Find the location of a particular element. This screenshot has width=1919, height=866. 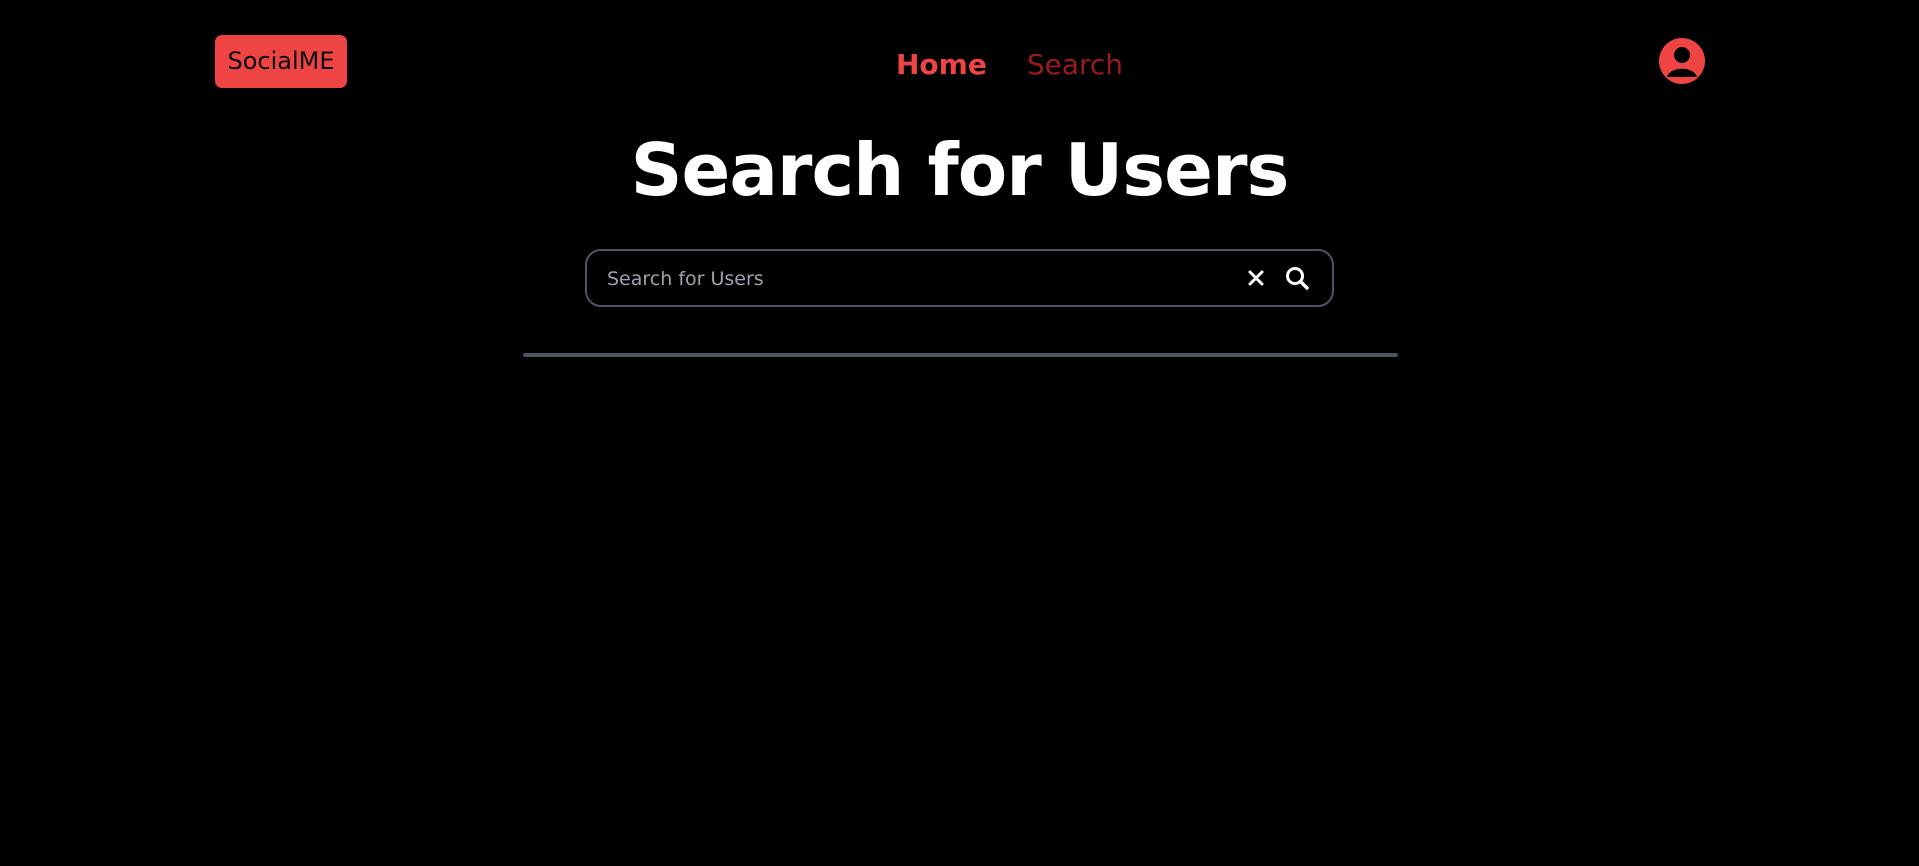

close-icon is located at coordinates (1256, 278).